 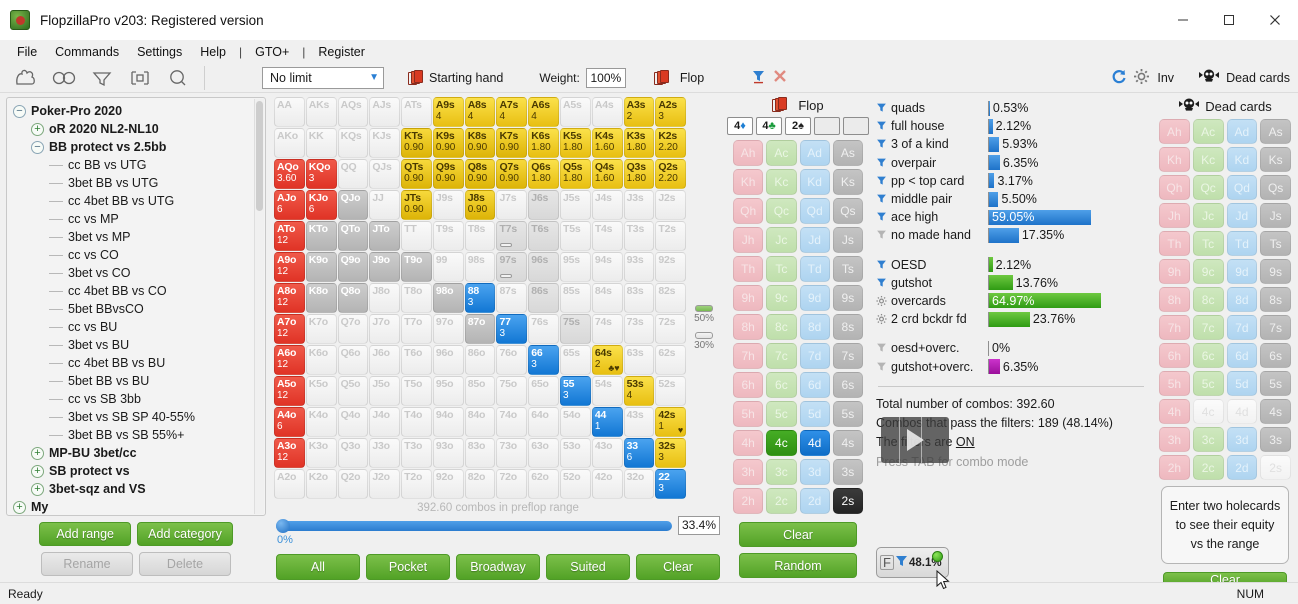 What do you see at coordinates (758, 78) in the screenshot?
I see `filter-funnel-blue-icon` at bounding box center [758, 78].